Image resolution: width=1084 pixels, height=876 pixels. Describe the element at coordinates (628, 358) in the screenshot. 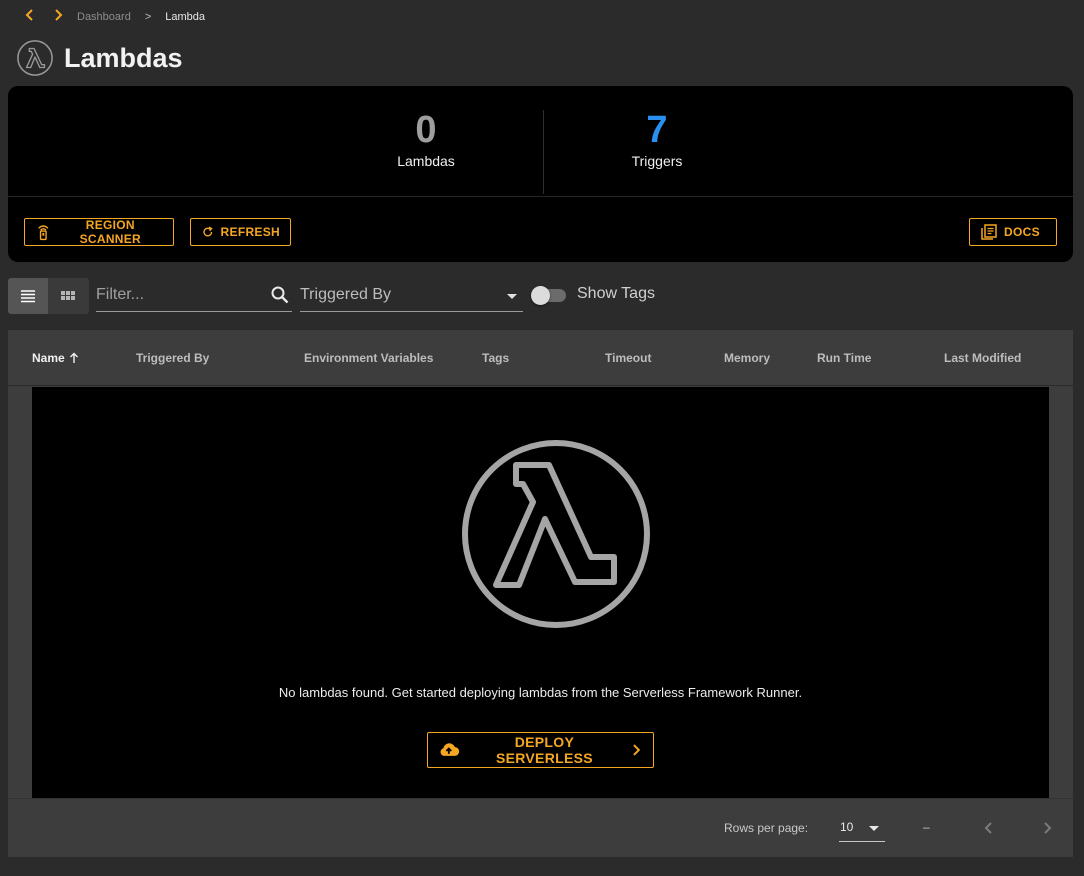

I see `column-header-timeout: Timeout` at that location.